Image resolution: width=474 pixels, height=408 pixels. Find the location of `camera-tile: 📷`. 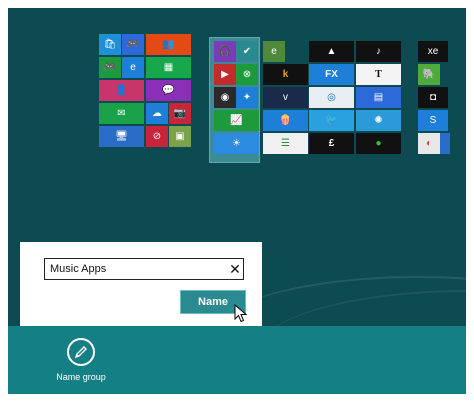

camera-tile: 📷 is located at coordinates (180, 113).